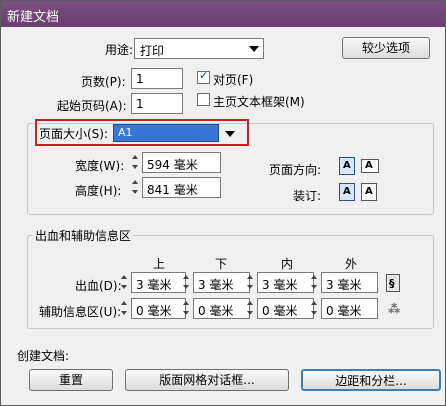 This screenshot has height=406, width=446. I want to click on width-spinner: 594 毫米, so click(176, 162).